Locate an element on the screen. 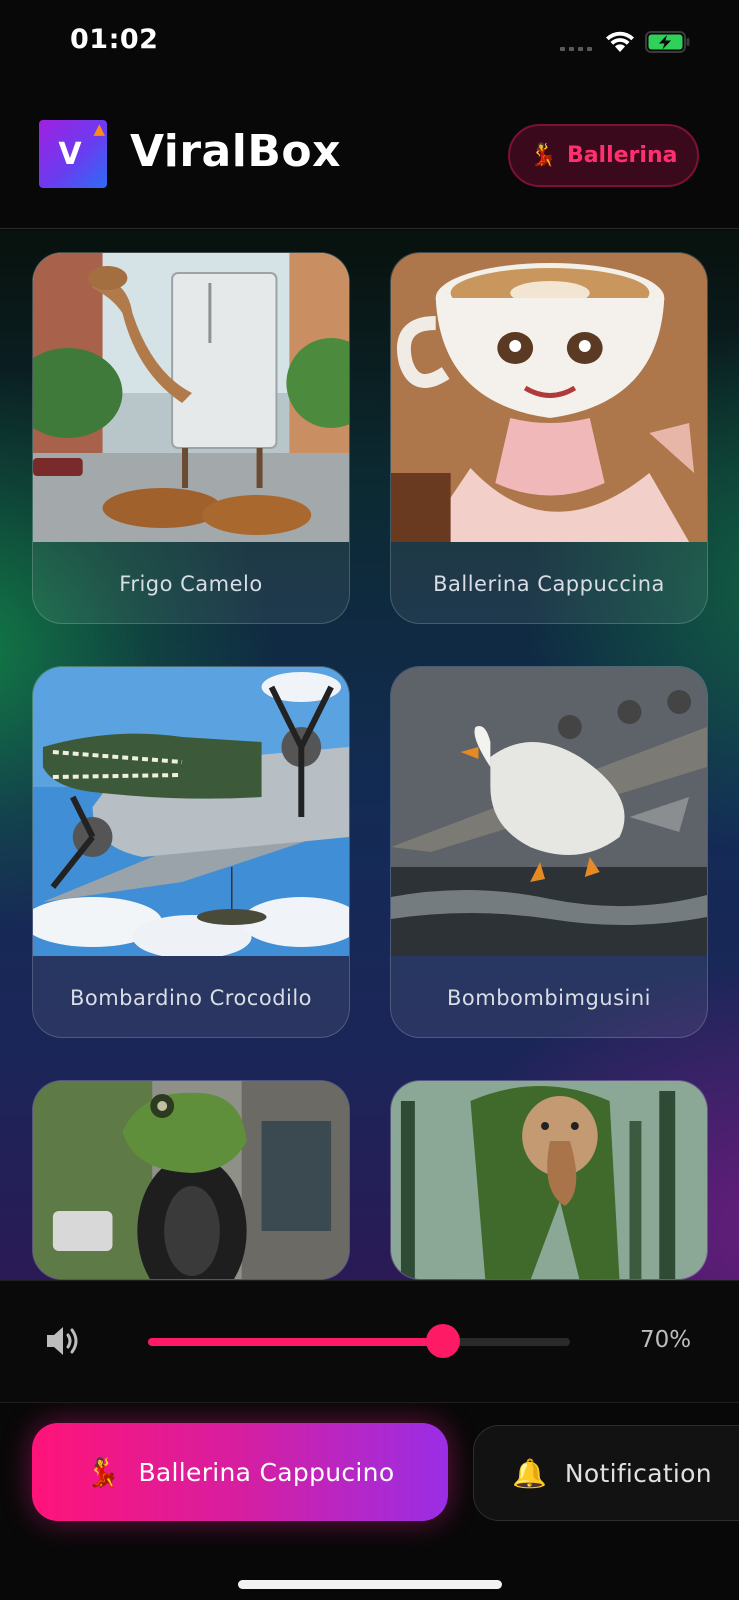 This screenshot has height=1600, width=739. volume-slider-thumb is located at coordinates (443, 1341).